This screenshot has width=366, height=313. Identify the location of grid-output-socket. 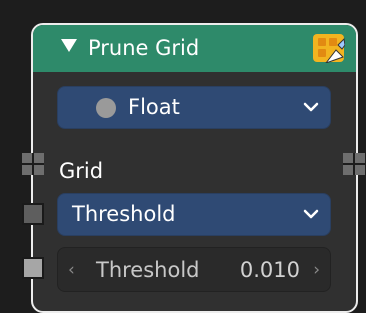
(354, 164).